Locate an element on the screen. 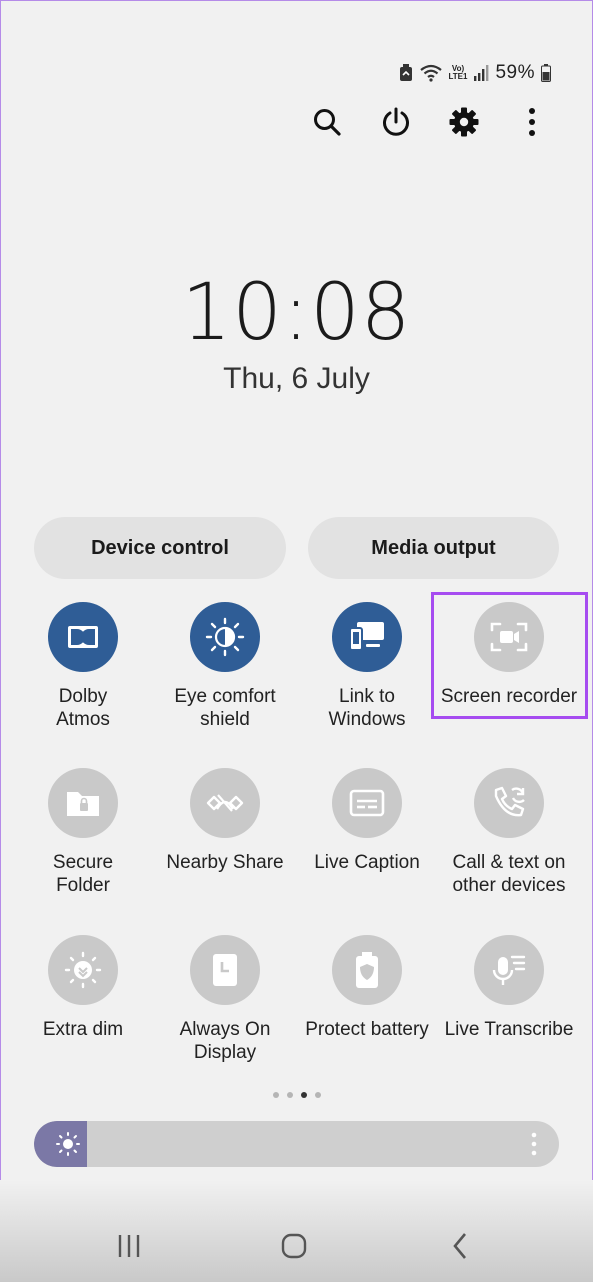  tile-label-line1: Nearby Share is located at coordinates (225, 862).